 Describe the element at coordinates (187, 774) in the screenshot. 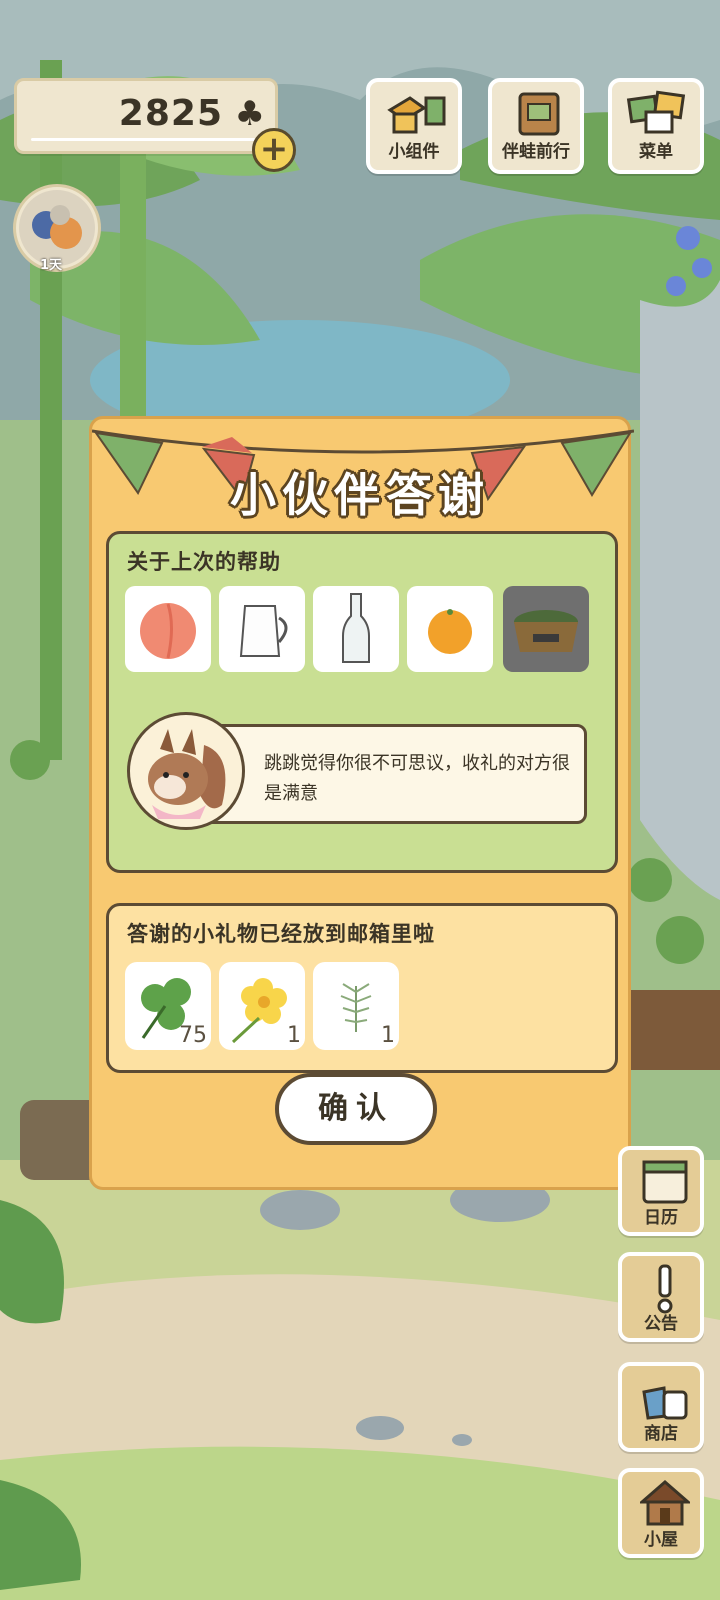

I see `squirrel-icon` at that location.